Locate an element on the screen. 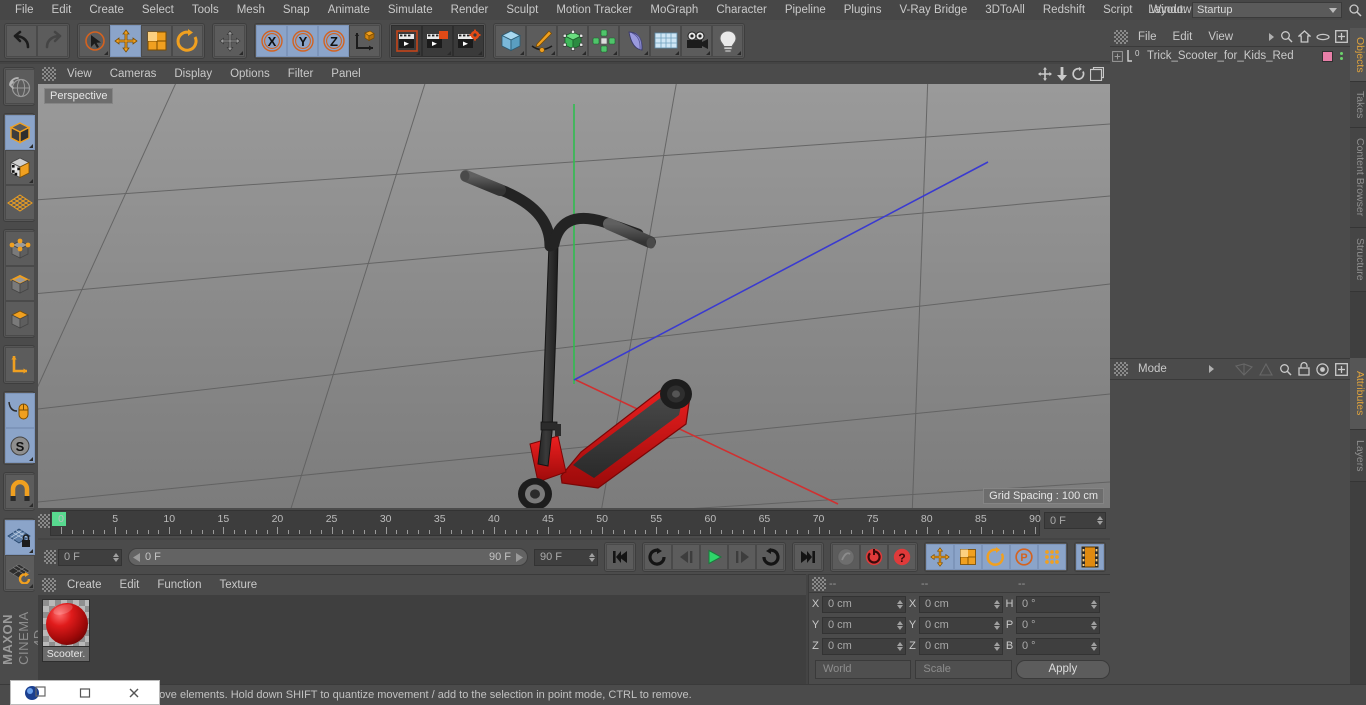 Image resolution: width=1366 pixels, height=705 pixels. add-deformer-button is located at coordinates (634, 40).